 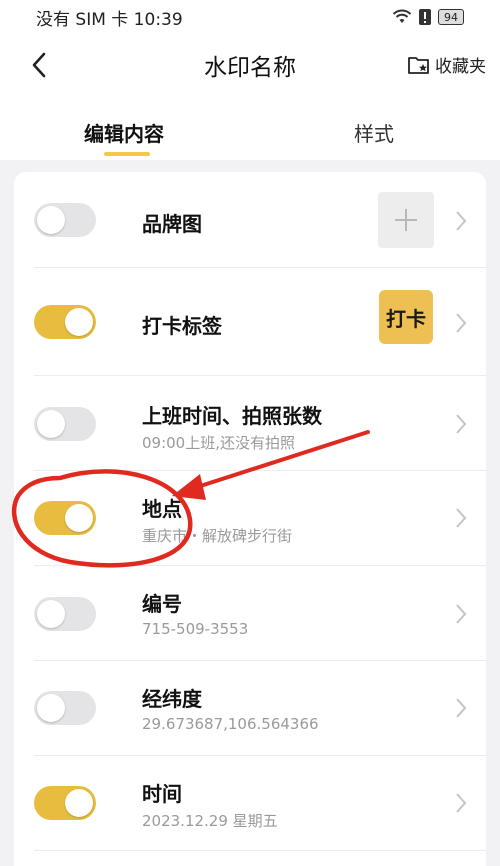 What do you see at coordinates (162, 794) in the screenshot?
I see `item-title: 时间` at bounding box center [162, 794].